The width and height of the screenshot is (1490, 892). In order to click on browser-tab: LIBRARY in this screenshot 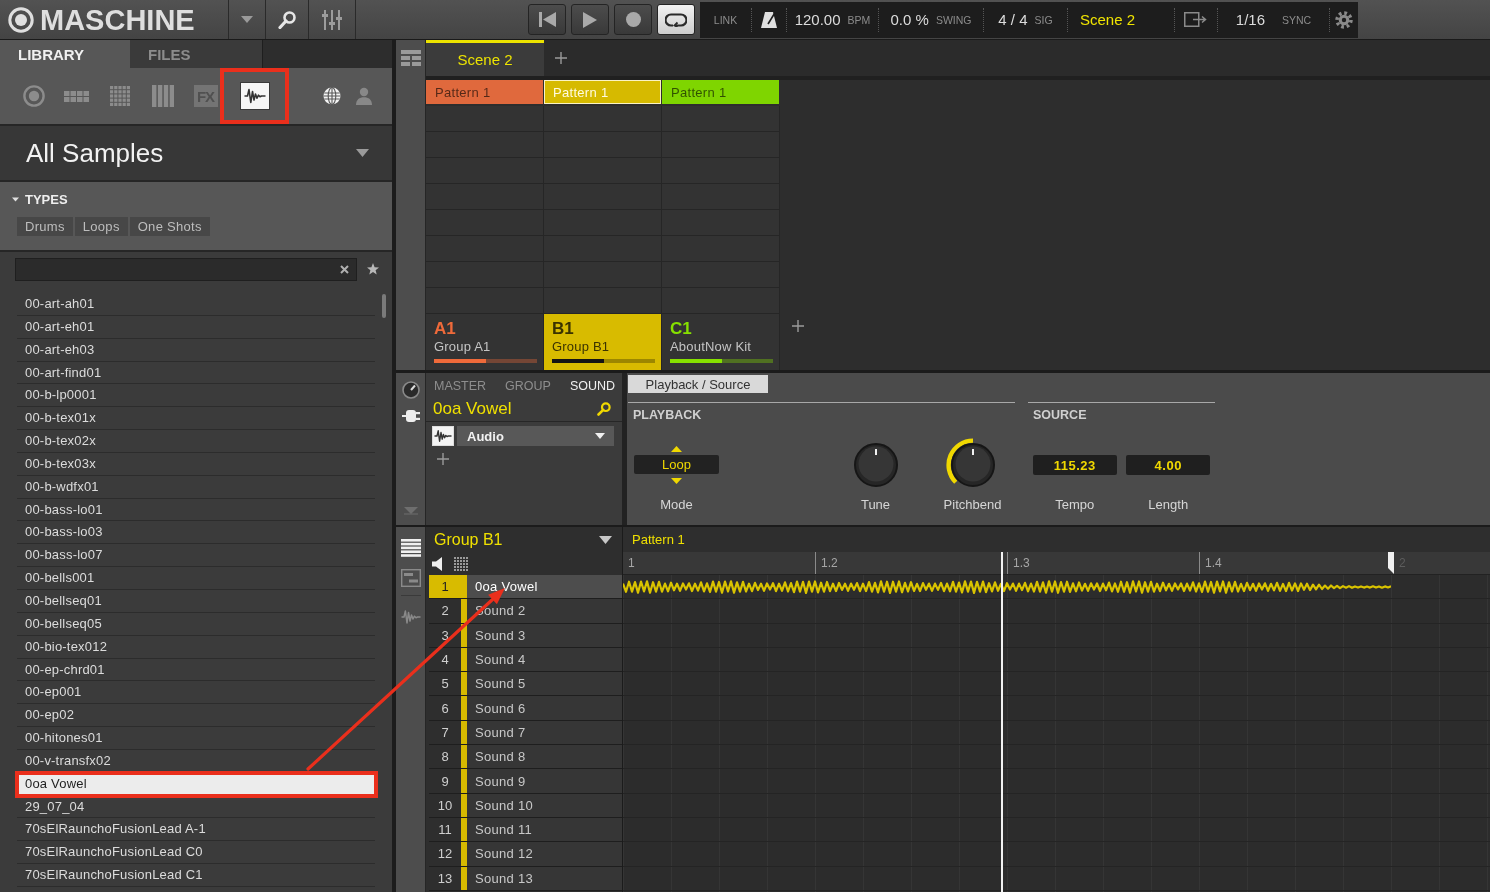, I will do `click(65, 54)`.